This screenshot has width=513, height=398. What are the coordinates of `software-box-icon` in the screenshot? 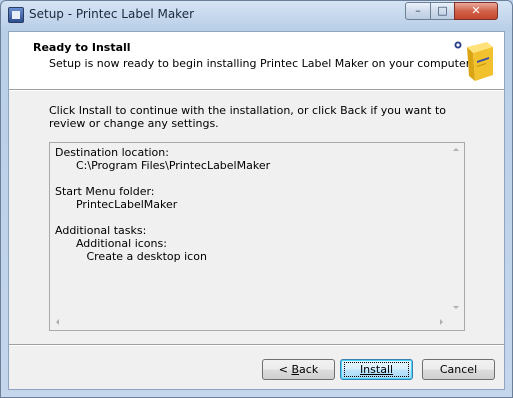 It's located at (473, 60).